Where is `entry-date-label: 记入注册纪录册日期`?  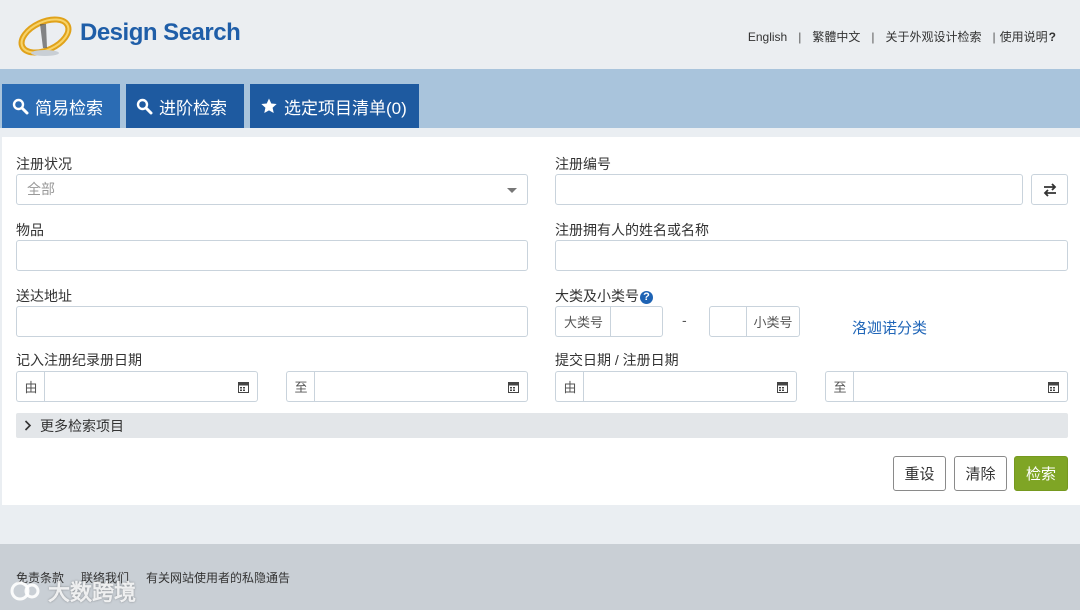 entry-date-label: 记入注册纪录册日期 is located at coordinates (79, 360).